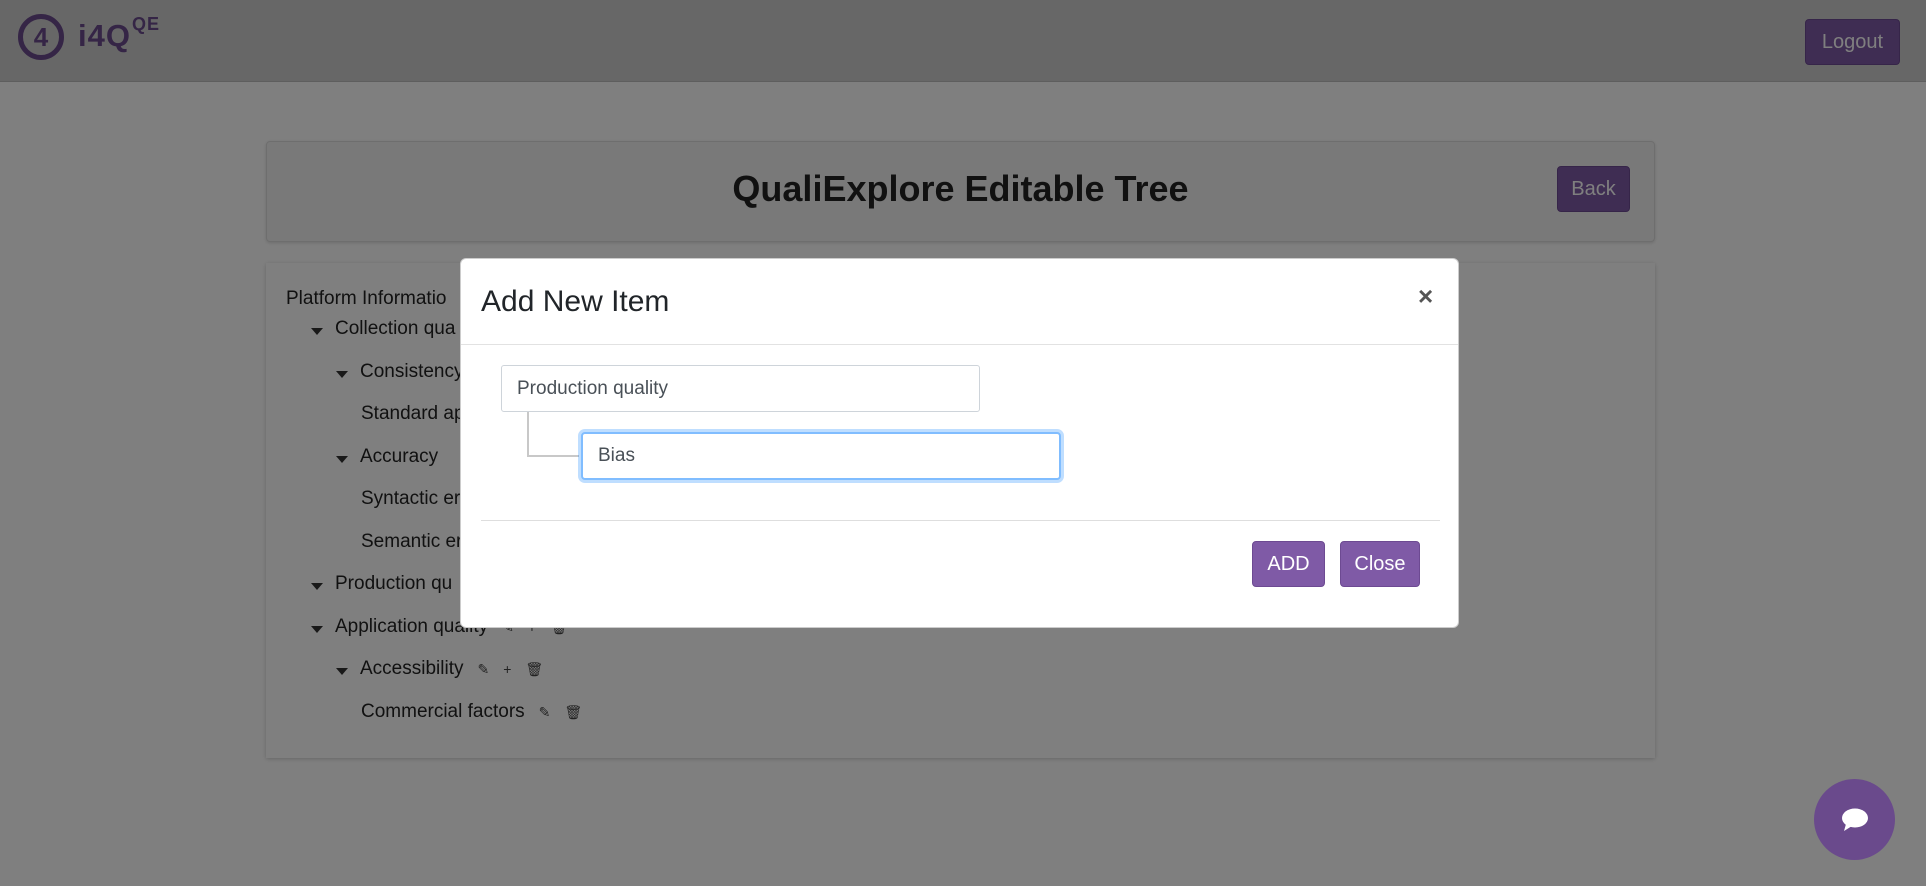  What do you see at coordinates (575, 301) in the screenshot?
I see `modal-title: Add New Item` at bounding box center [575, 301].